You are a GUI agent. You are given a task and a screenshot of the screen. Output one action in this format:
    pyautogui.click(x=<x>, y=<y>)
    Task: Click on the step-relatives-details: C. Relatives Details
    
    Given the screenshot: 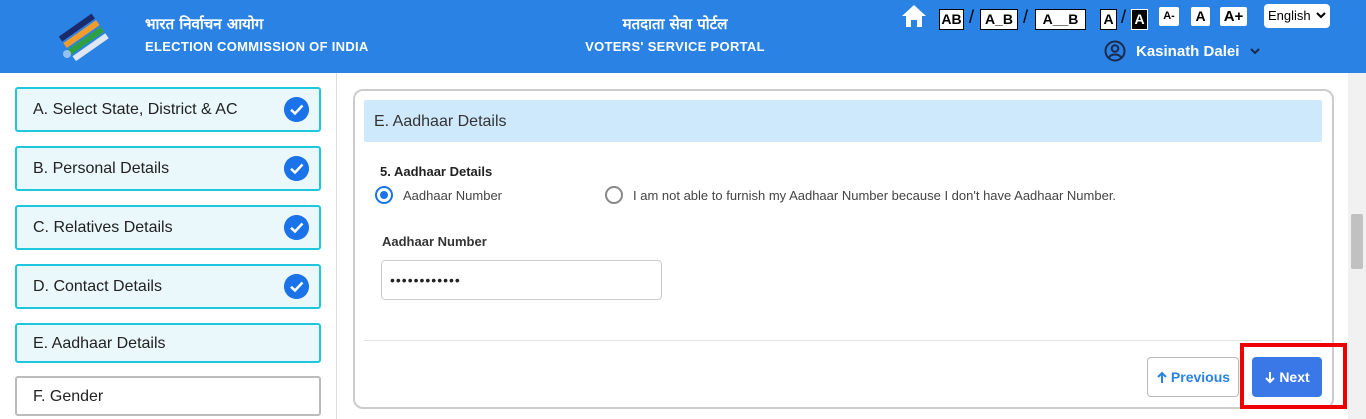 What is the action you would take?
    pyautogui.click(x=168, y=227)
    